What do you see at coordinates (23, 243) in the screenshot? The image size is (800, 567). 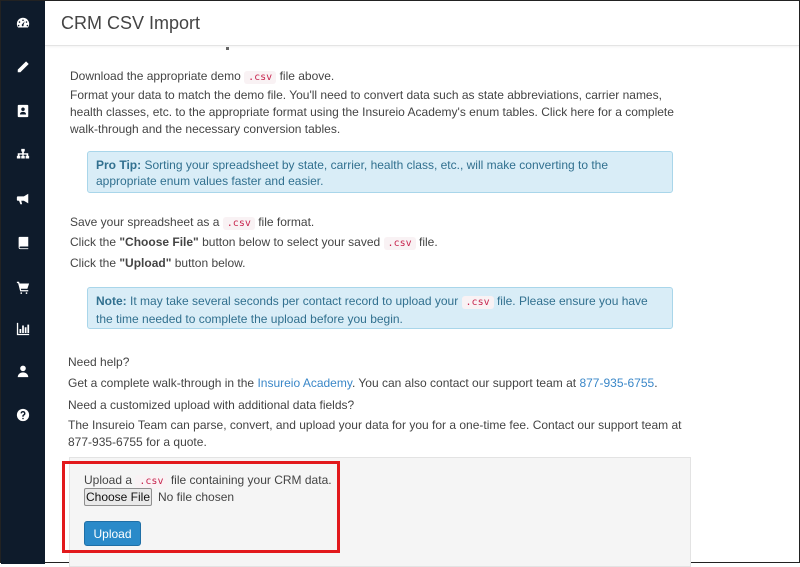 I see `book-icon` at bounding box center [23, 243].